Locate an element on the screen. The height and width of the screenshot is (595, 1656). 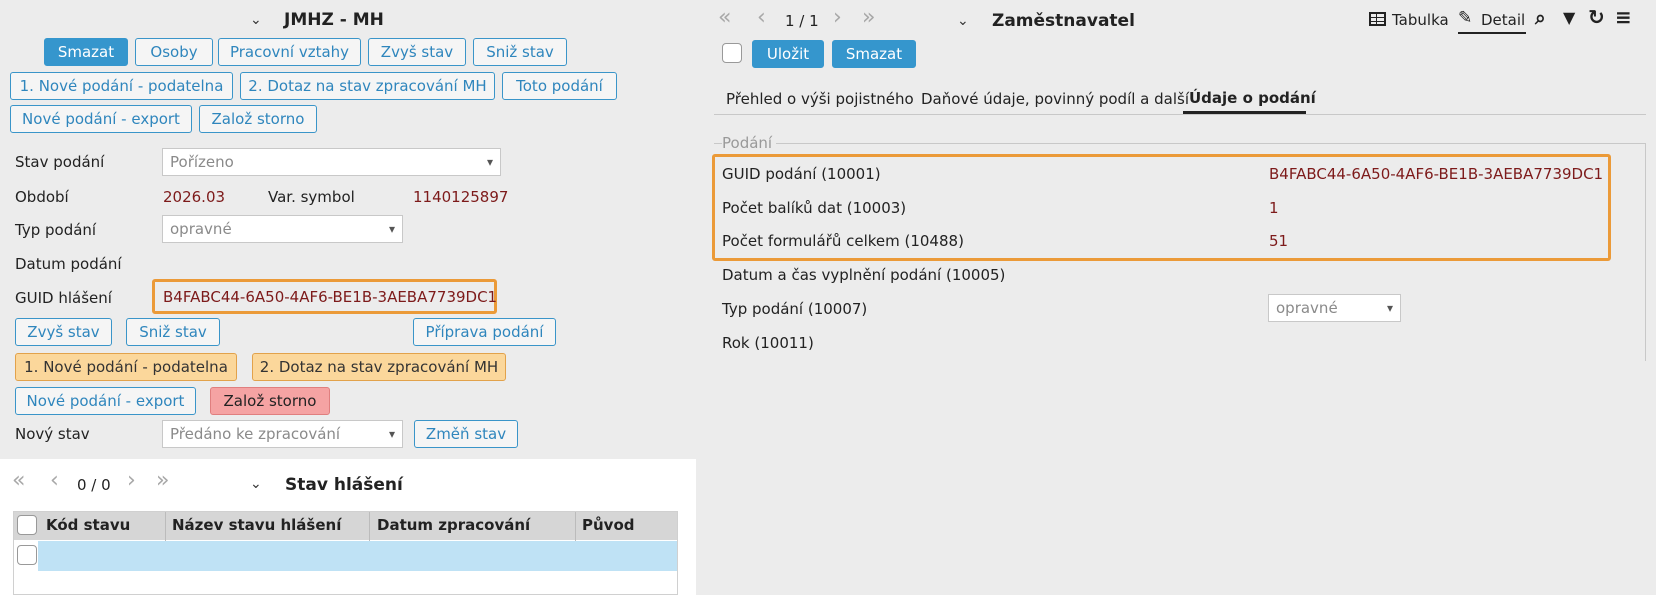
detail-pager: 1 / 1 is located at coordinates (802, 21).